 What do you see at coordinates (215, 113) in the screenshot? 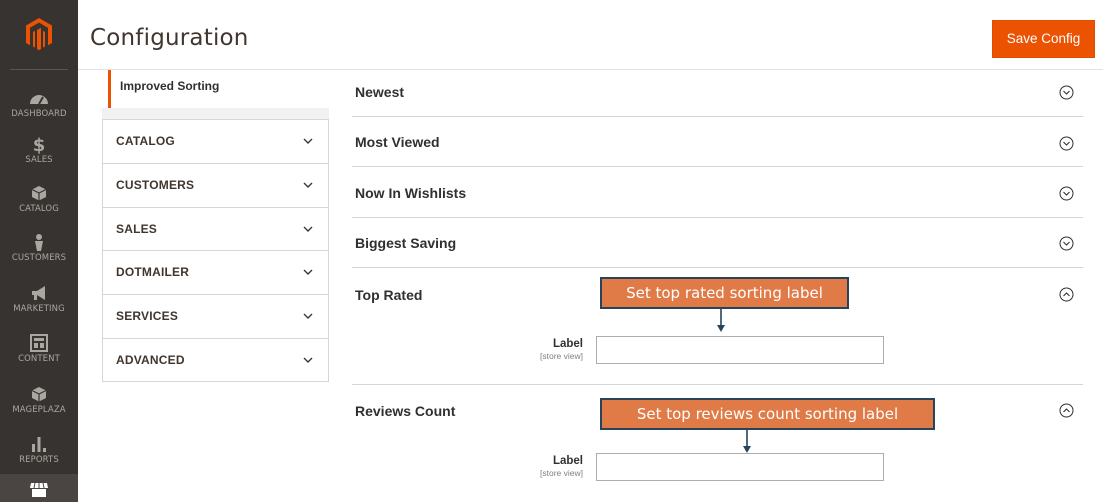
I see `config-nav-spacer` at bounding box center [215, 113].